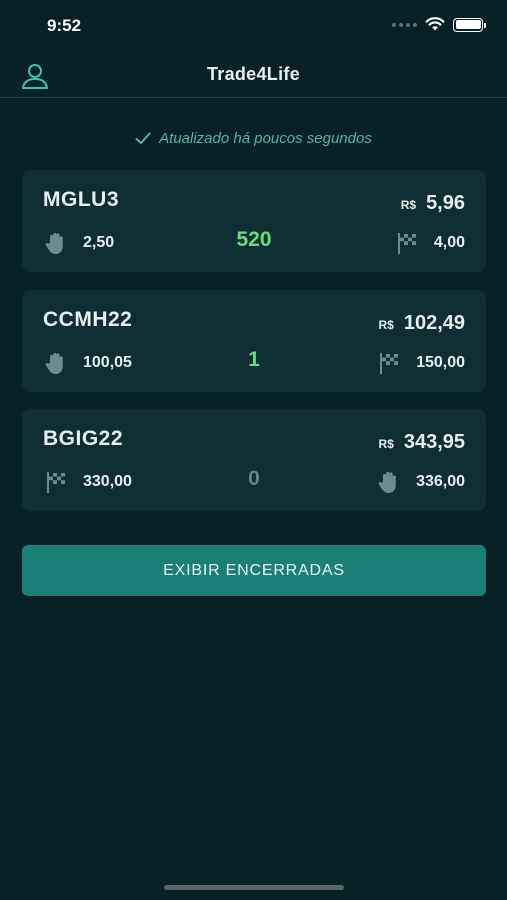 This screenshot has width=507, height=900. I want to click on price: R$ 102,49, so click(421, 323).